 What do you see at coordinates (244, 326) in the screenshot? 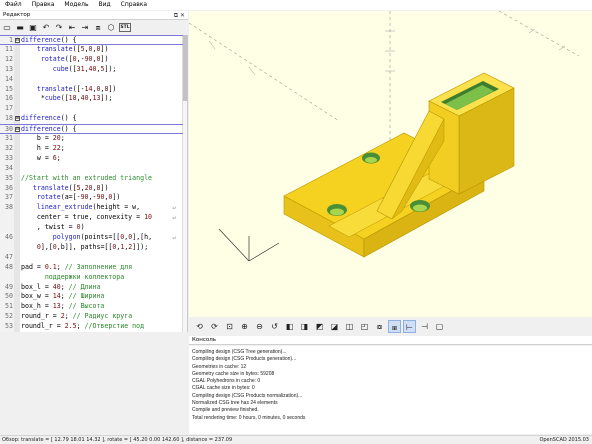
I see `zoom-in-icon: ⊕` at bounding box center [244, 326].